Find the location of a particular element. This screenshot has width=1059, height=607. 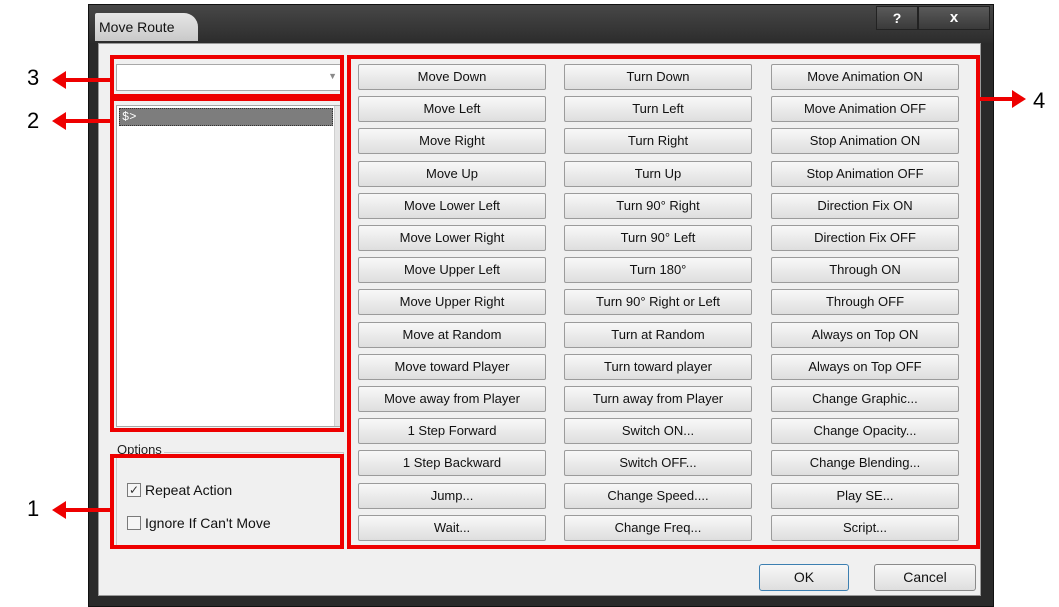

callout-number-4: 4 is located at coordinates (1039, 100).